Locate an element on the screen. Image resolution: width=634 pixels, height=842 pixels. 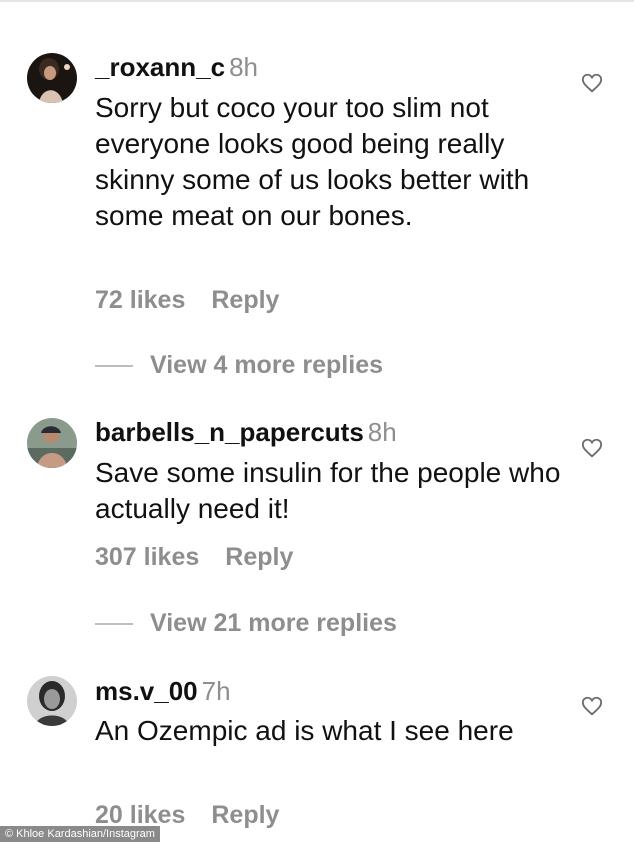
comment-header: _roxann_c 8h is located at coordinates (176, 67).